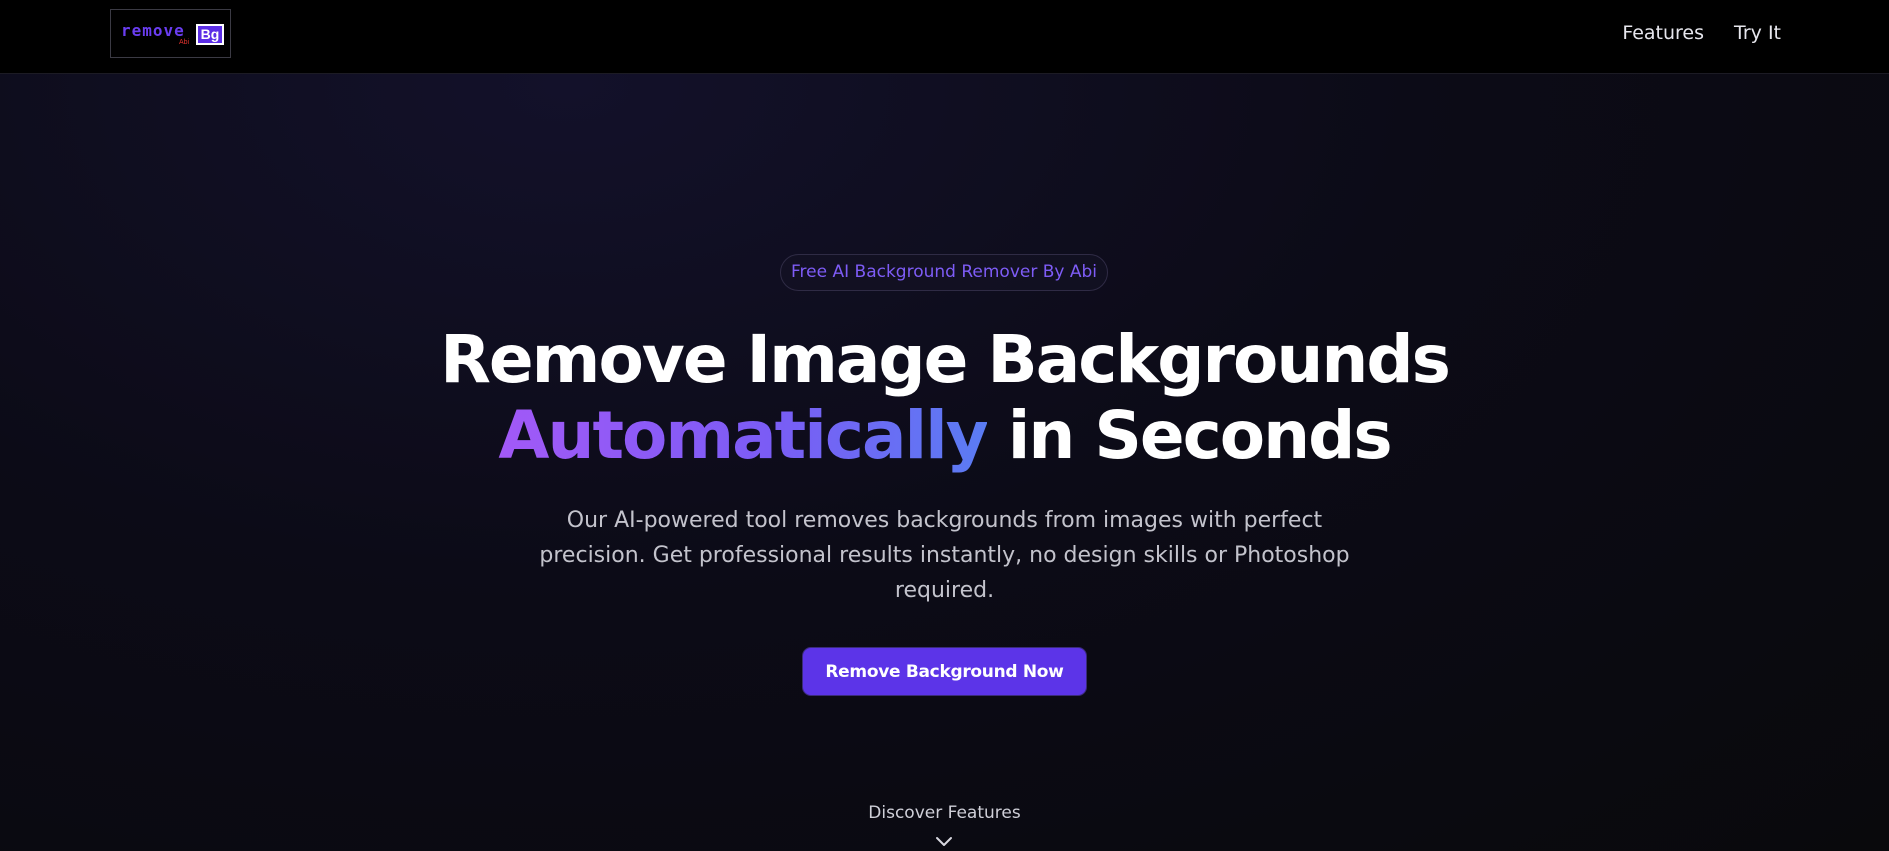 The width and height of the screenshot is (1889, 851). What do you see at coordinates (153, 30) in the screenshot?
I see `logo-word: remove` at bounding box center [153, 30].